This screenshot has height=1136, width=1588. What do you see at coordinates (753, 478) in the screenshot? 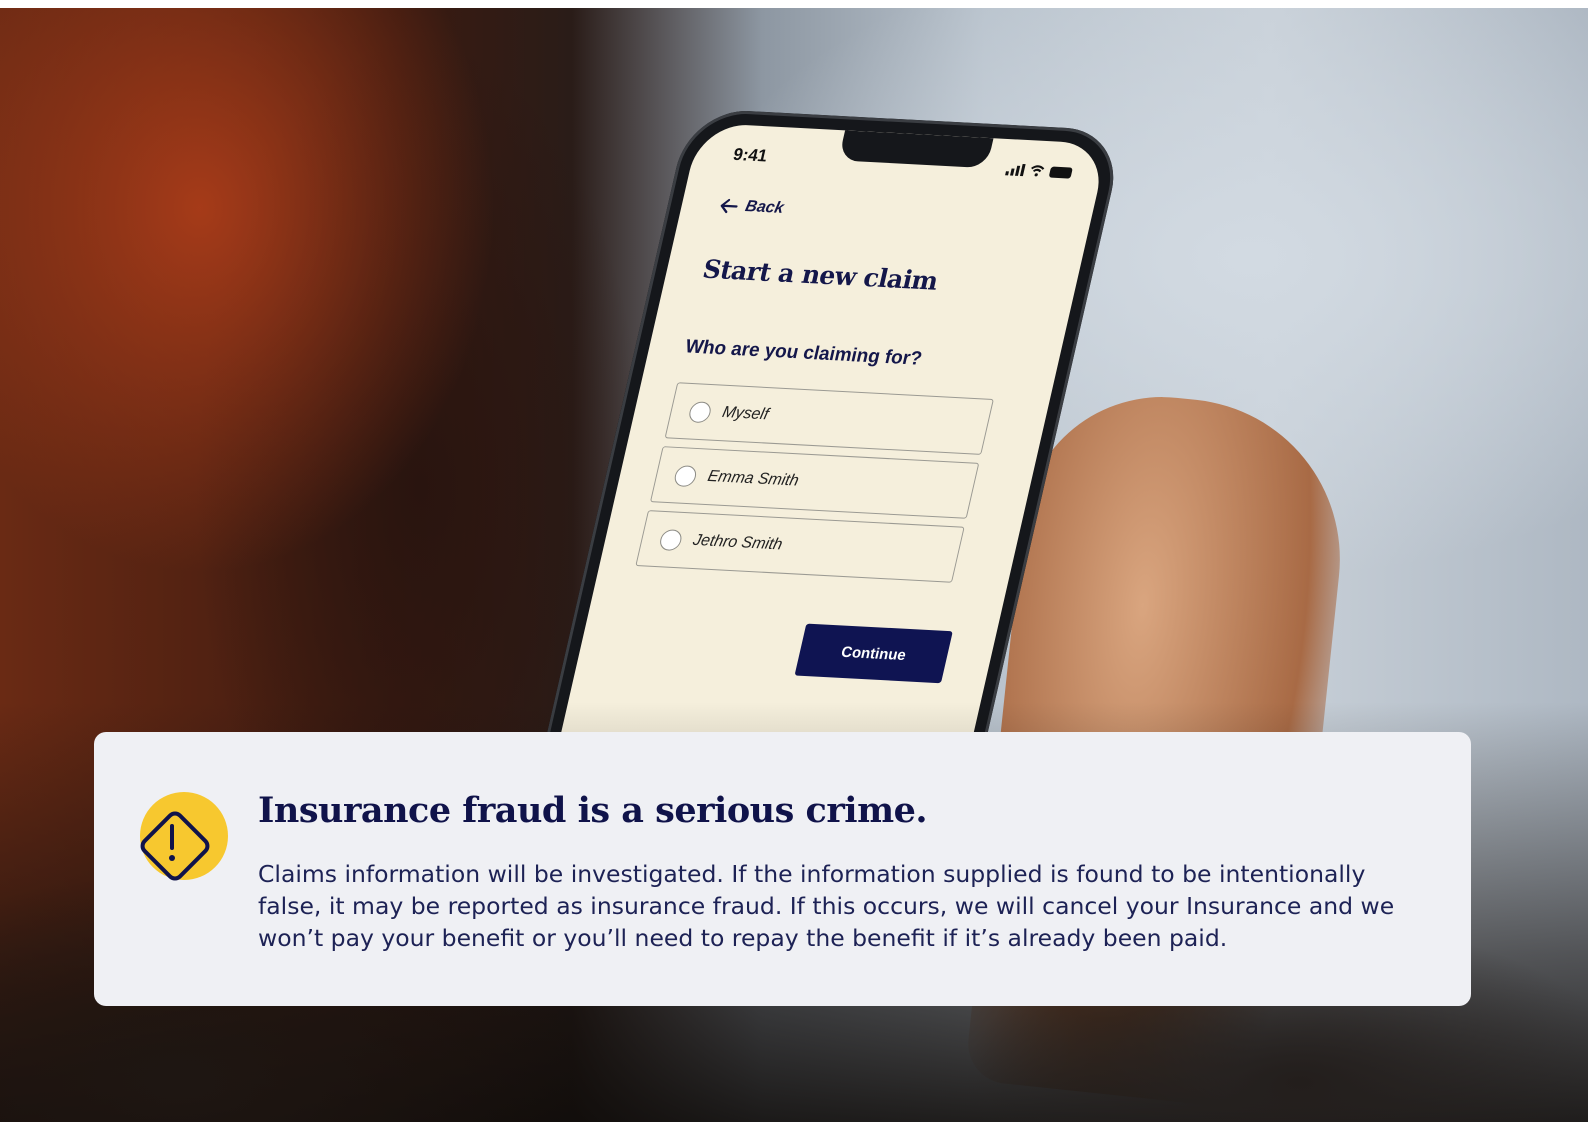
I see `option-label: Emma Smith` at bounding box center [753, 478].